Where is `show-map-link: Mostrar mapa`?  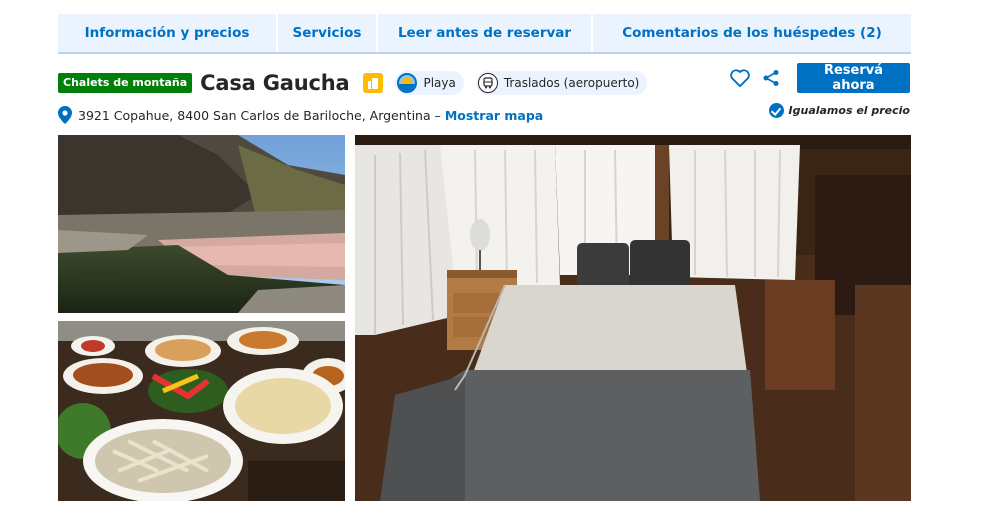 show-map-link: Mostrar mapa is located at coordinates (494, 115).